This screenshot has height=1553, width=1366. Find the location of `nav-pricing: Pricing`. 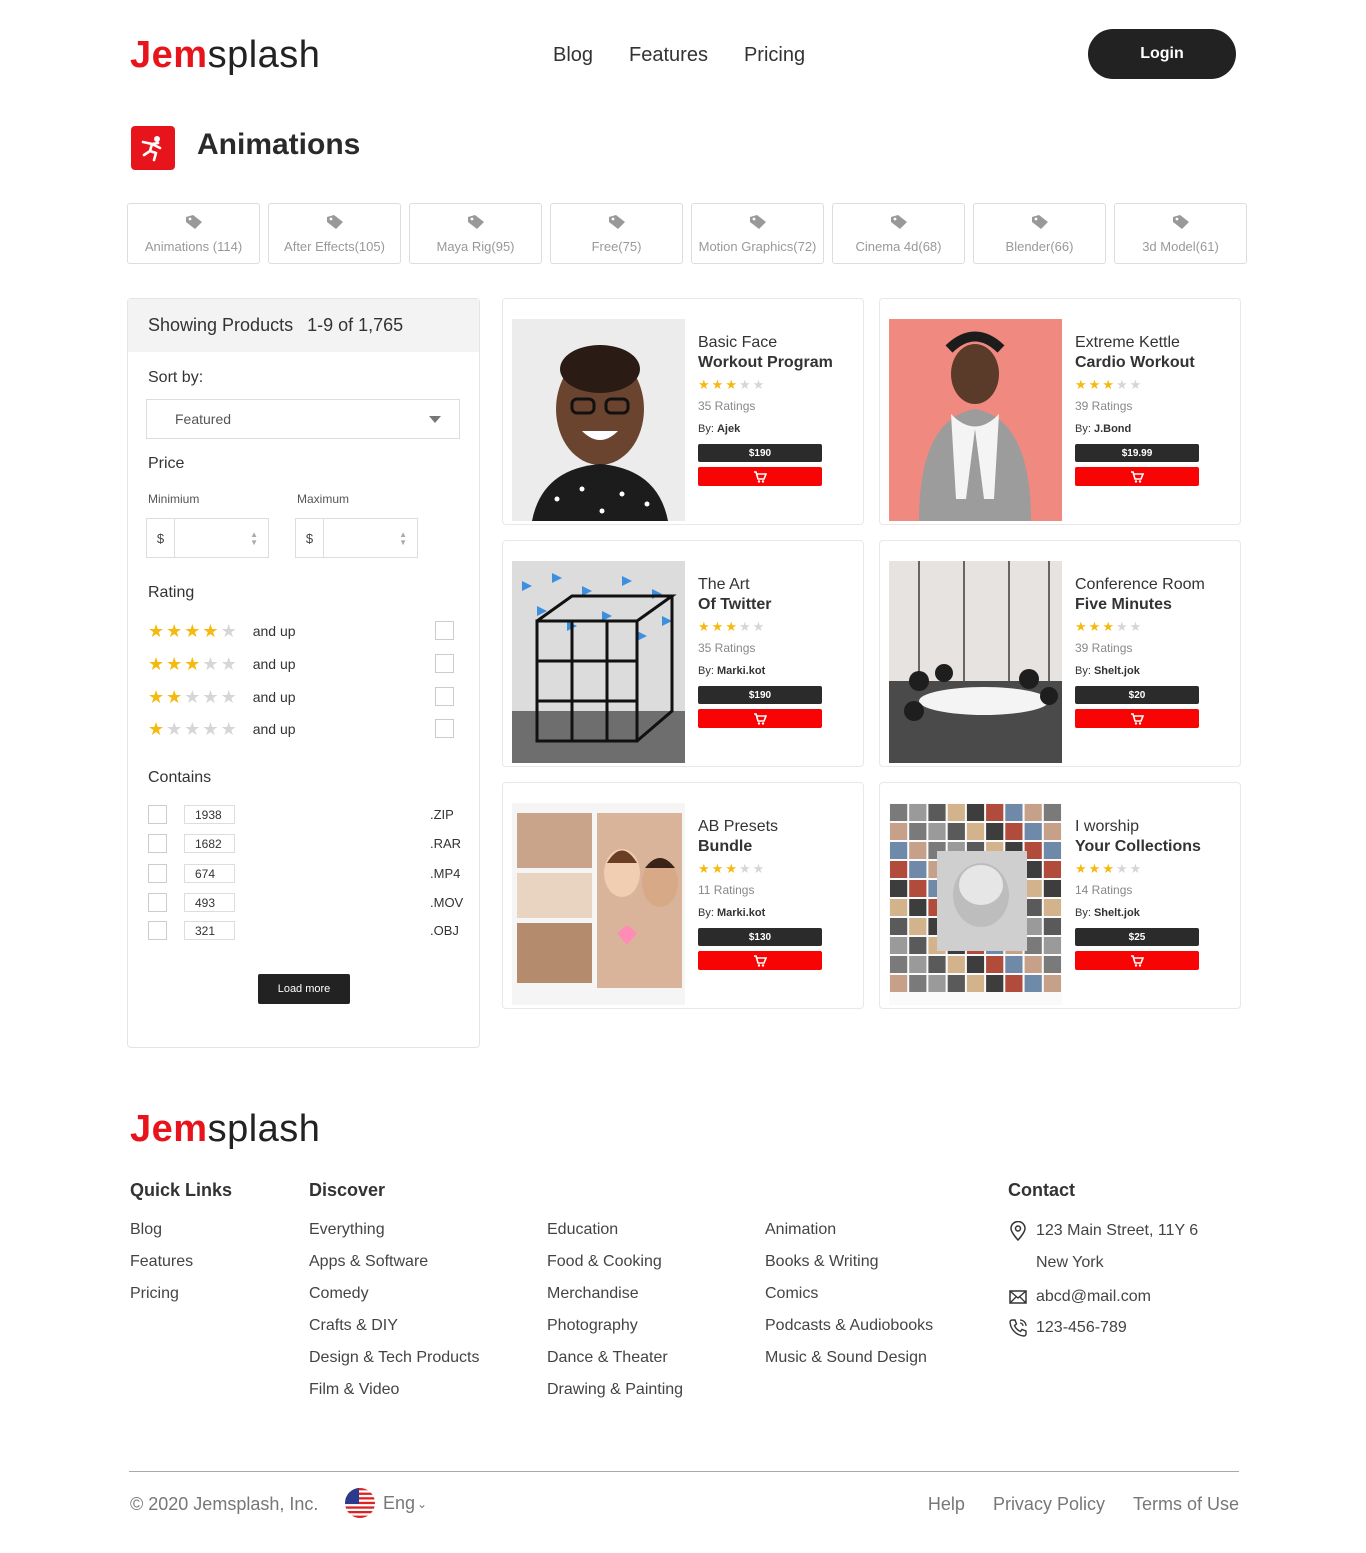

nav-pricing: Pricing is located at coordinates (774, 55).